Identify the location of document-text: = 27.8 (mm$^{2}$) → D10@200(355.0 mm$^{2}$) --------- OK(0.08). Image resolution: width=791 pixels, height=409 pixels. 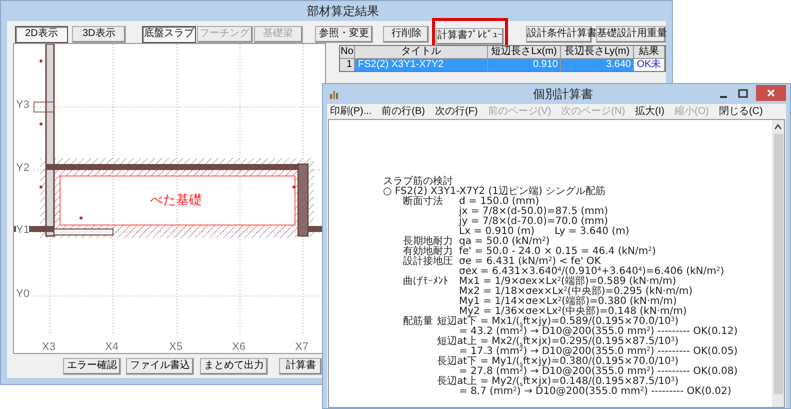
(598, 372).